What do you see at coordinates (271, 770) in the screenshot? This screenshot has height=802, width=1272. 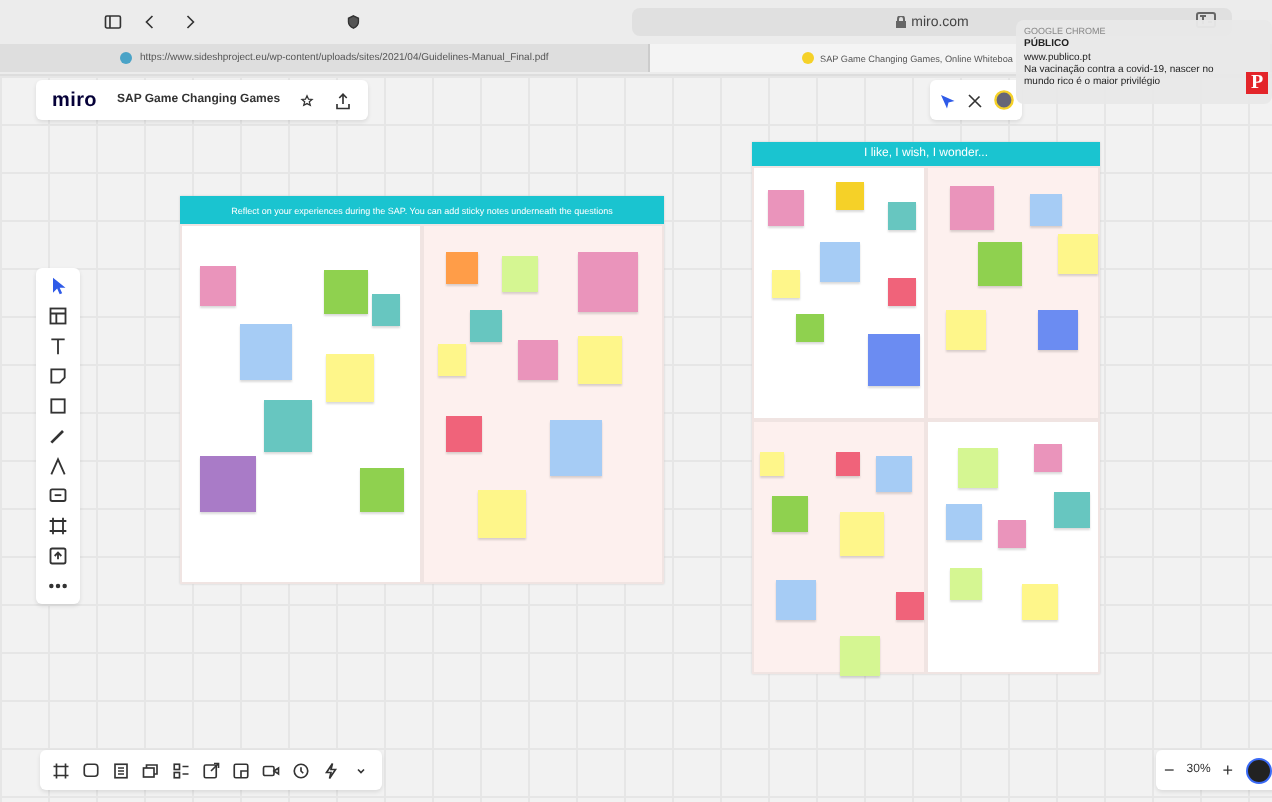 I see `video-icon` at bounding box center [271, 770].